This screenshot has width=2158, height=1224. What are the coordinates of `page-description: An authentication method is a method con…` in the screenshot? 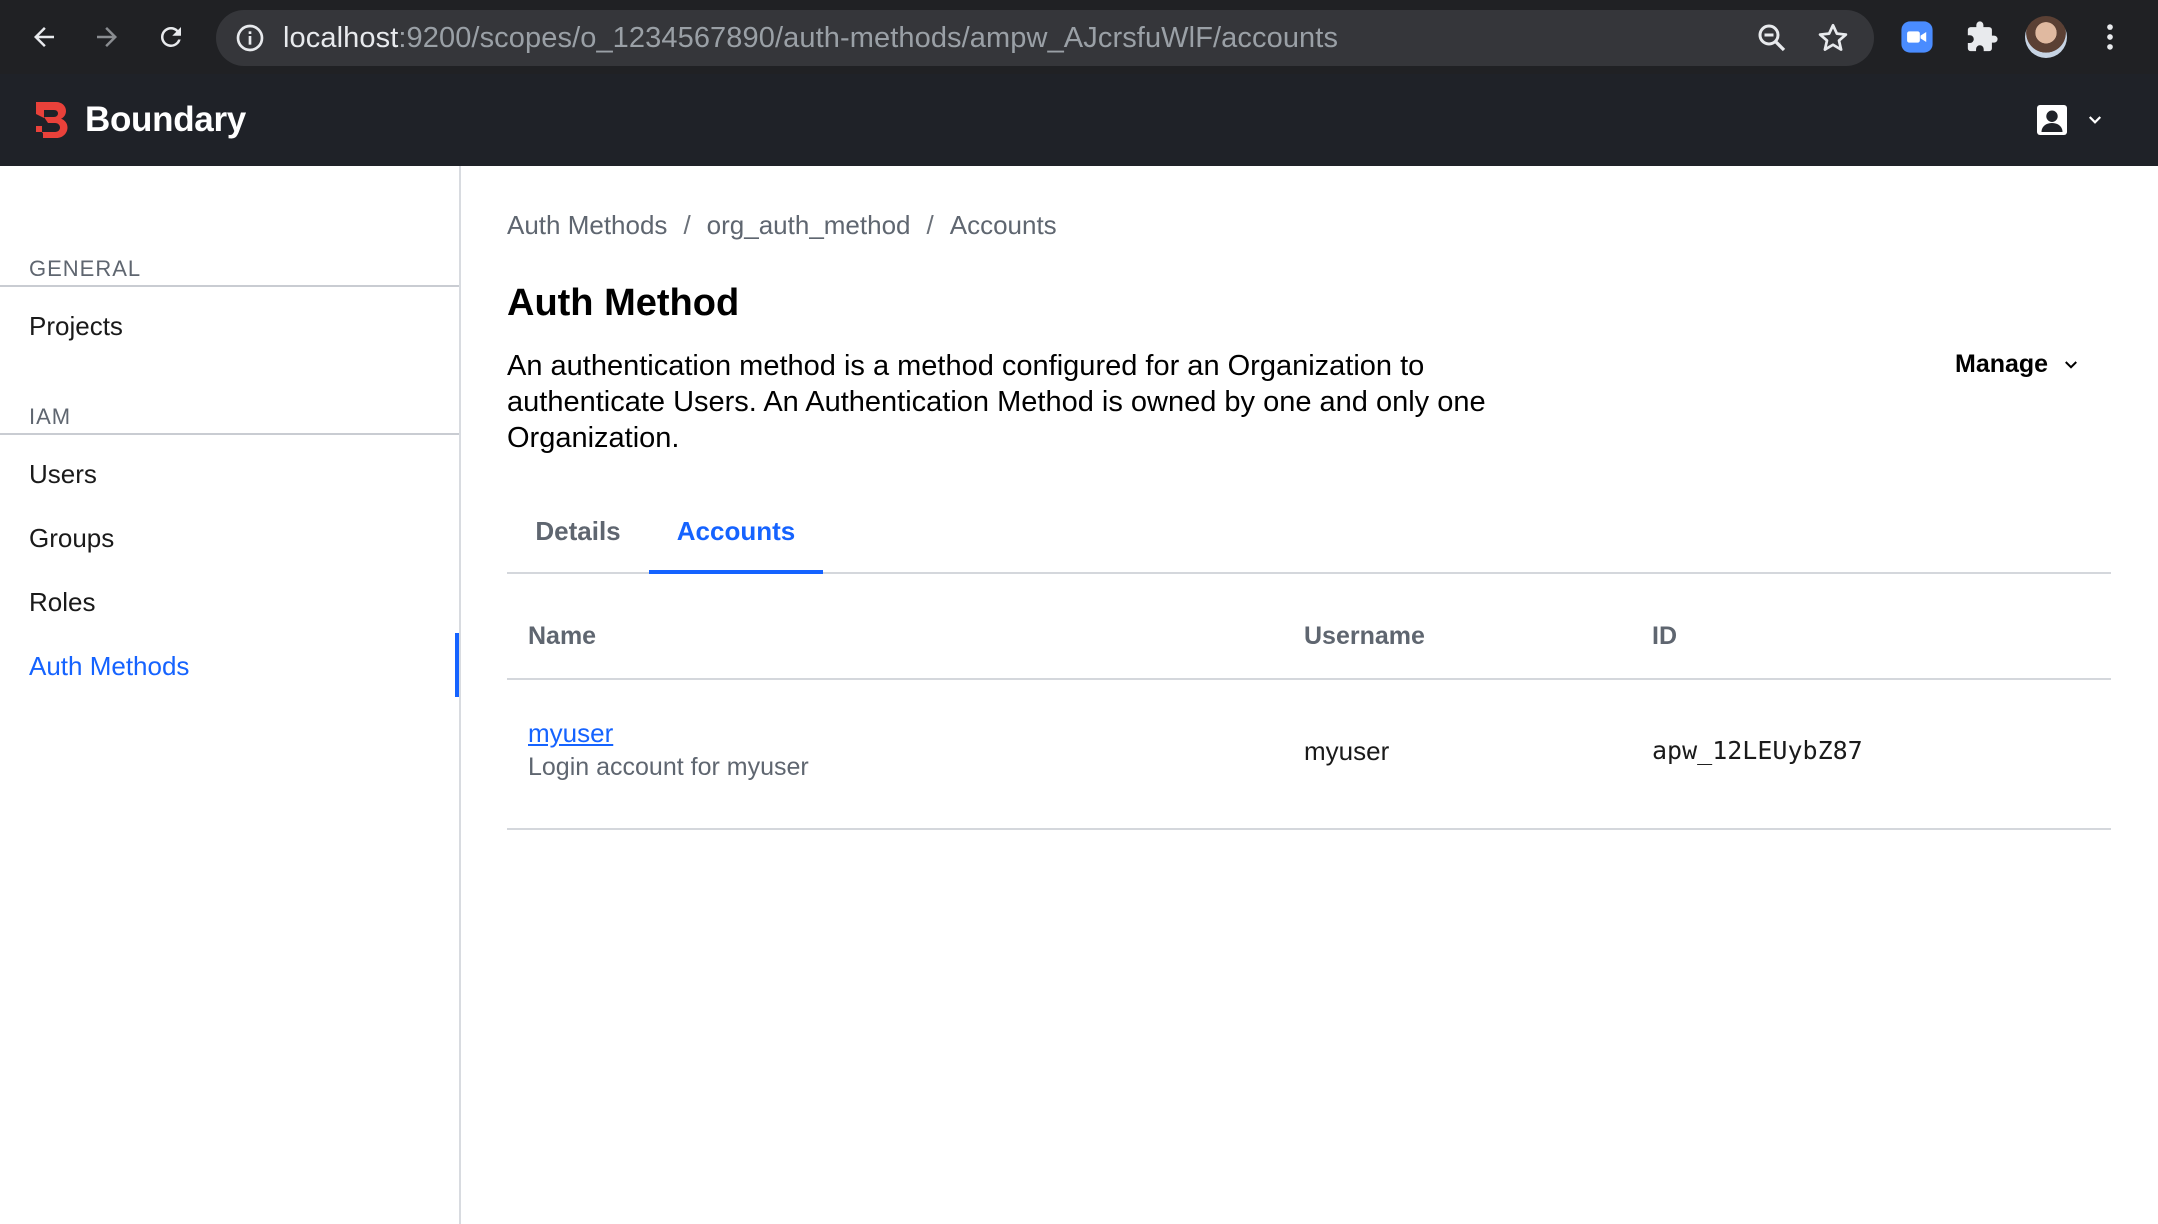 It's located at (996, 402).